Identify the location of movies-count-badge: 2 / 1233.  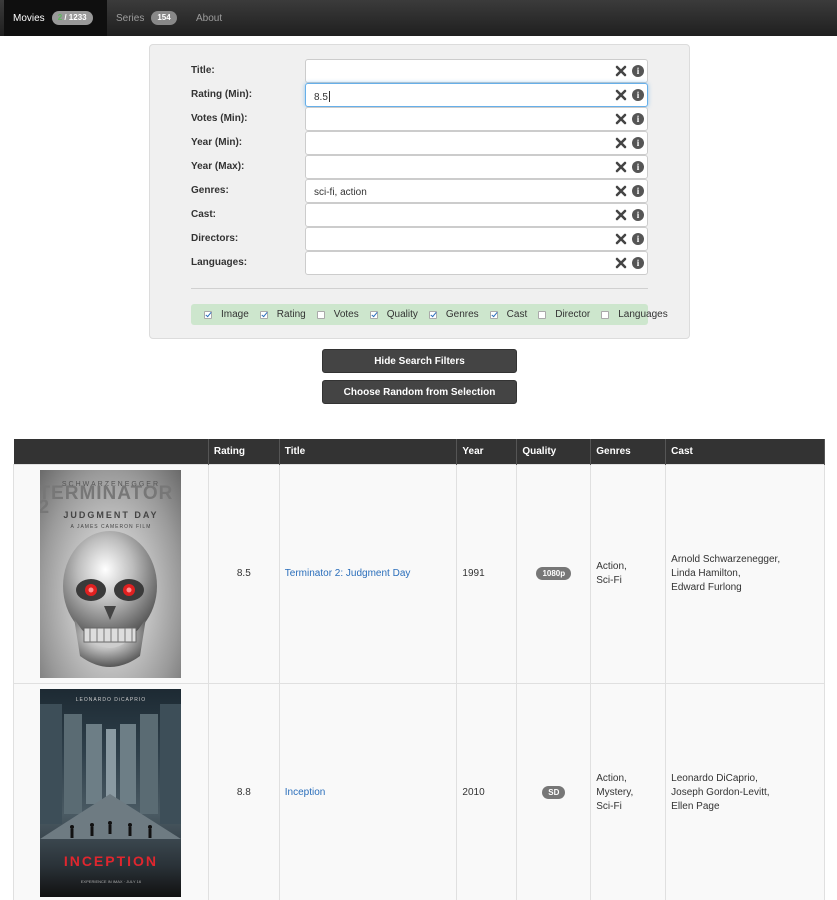
(72, 18).